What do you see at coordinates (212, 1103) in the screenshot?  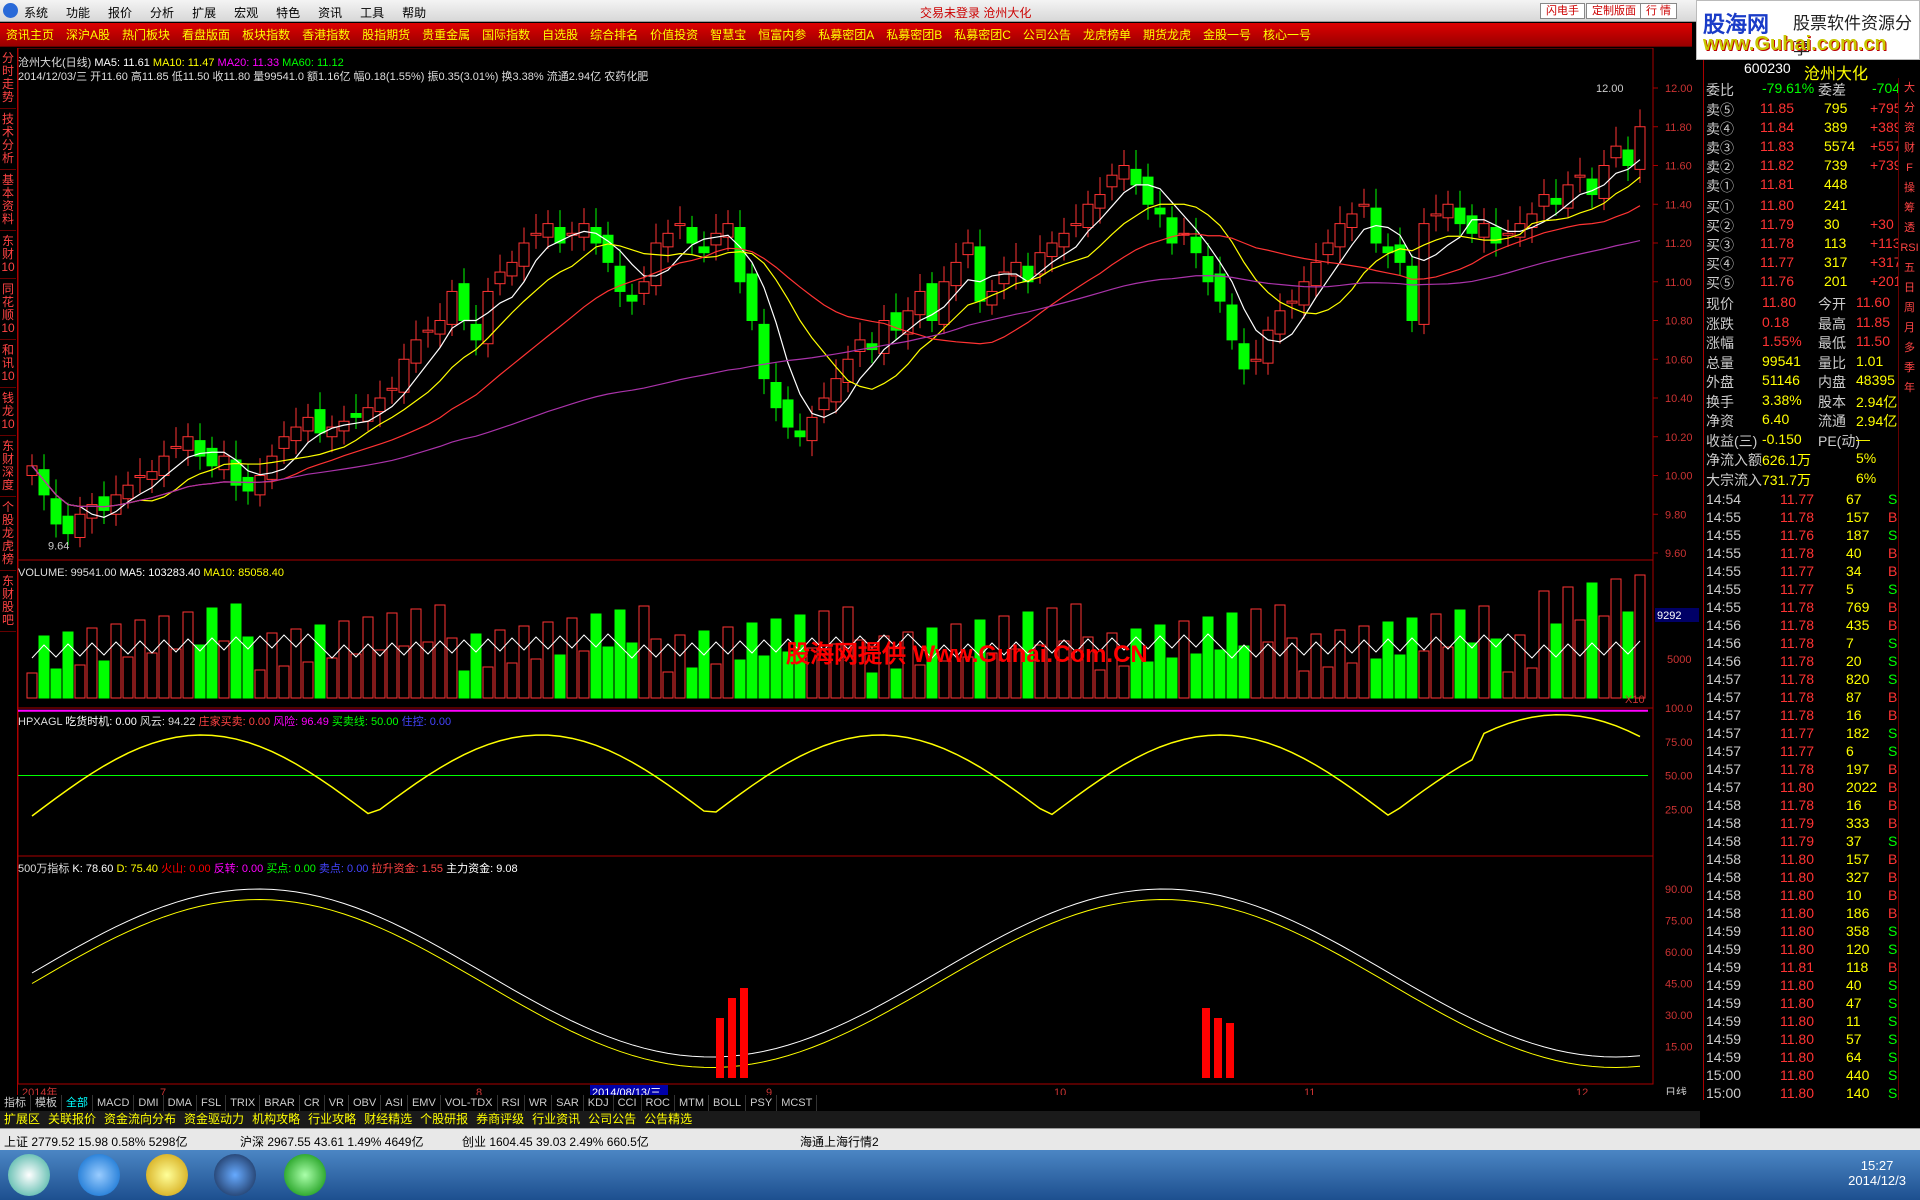 I see `indicator-tab-6: FSL` at bounding box center [212, 1103].